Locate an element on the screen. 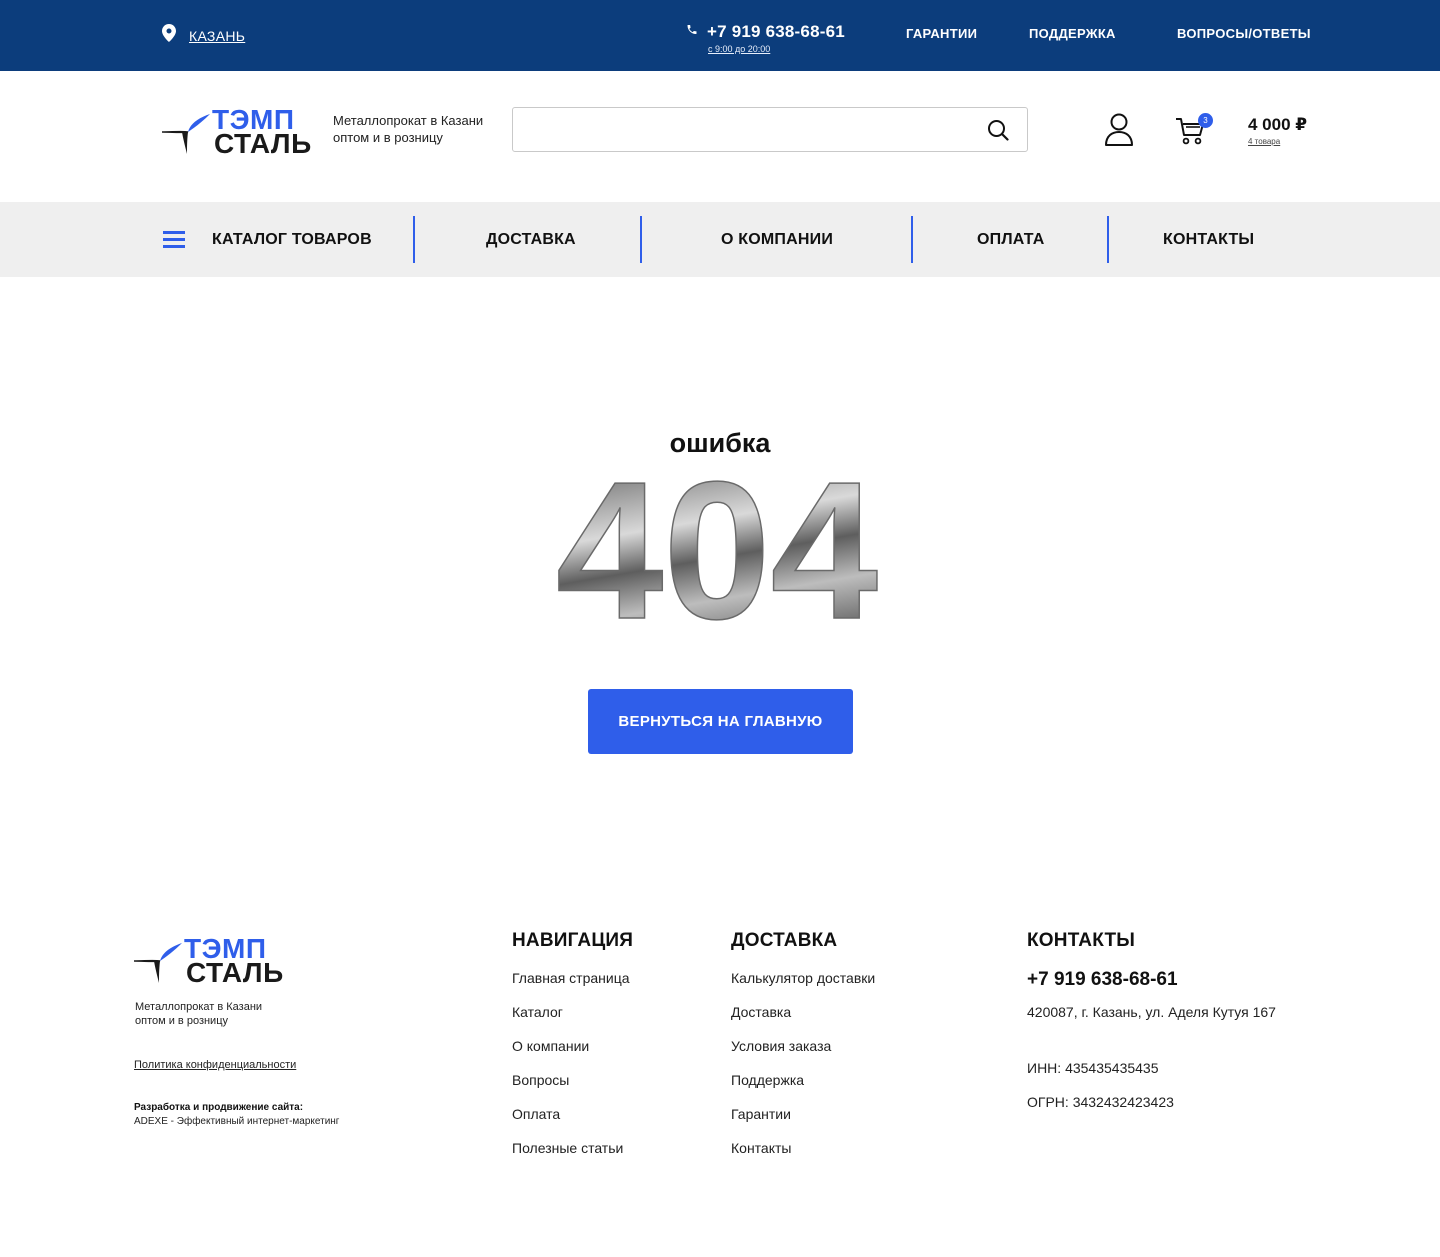  menu-icon is located at coordinates (174, 239).